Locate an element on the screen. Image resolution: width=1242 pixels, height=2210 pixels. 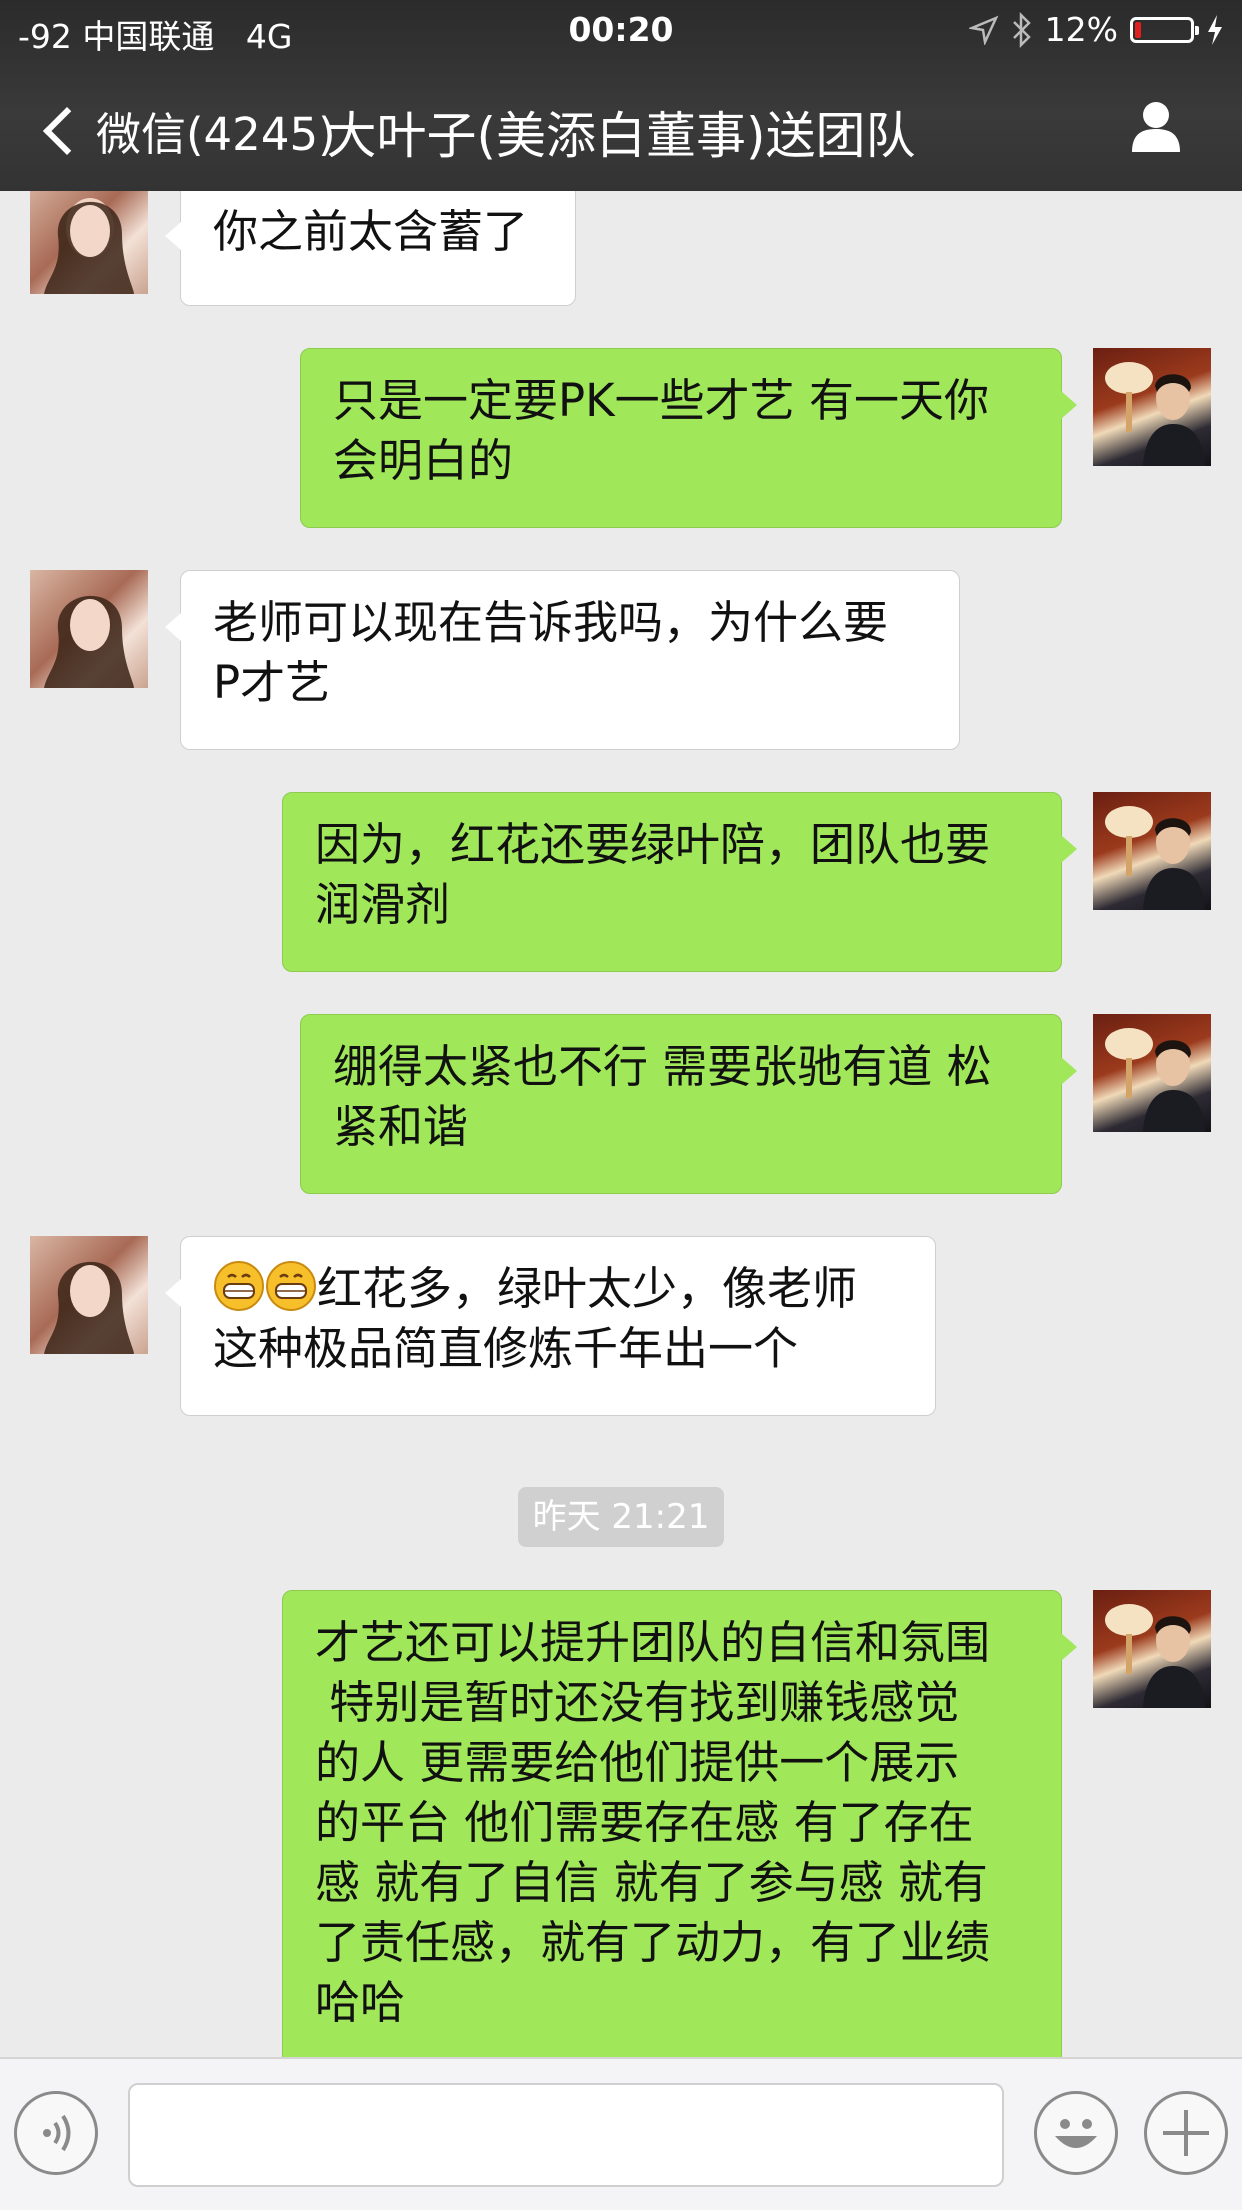
voice-icon is located at coordinates (57, 2133).